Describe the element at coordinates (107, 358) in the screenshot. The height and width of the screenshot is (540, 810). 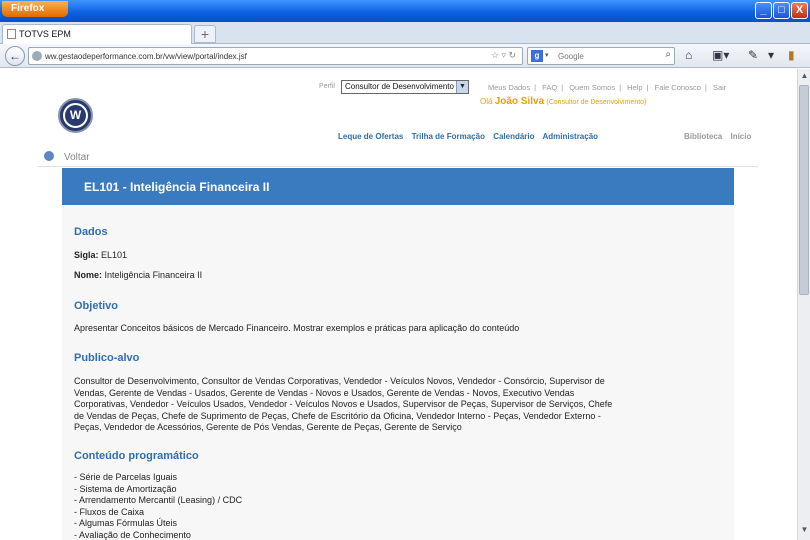
I see `publico-heading: Publico-alvo` at that location.